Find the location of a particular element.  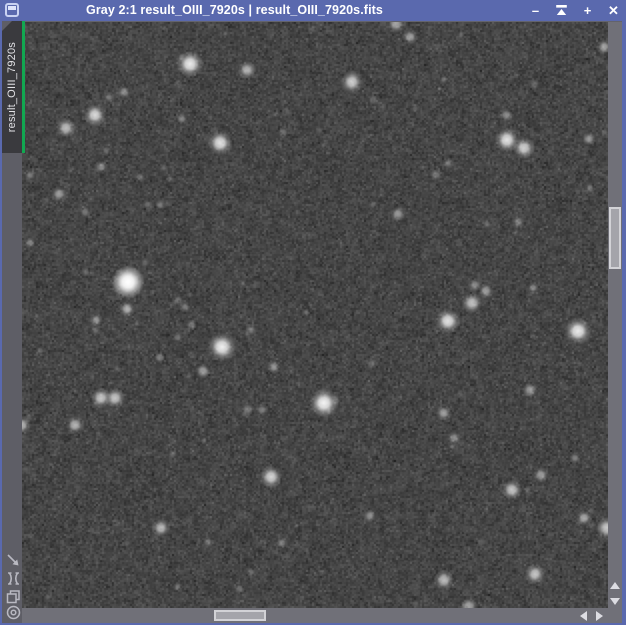

shade-icon is located at coordinates (561, 10).